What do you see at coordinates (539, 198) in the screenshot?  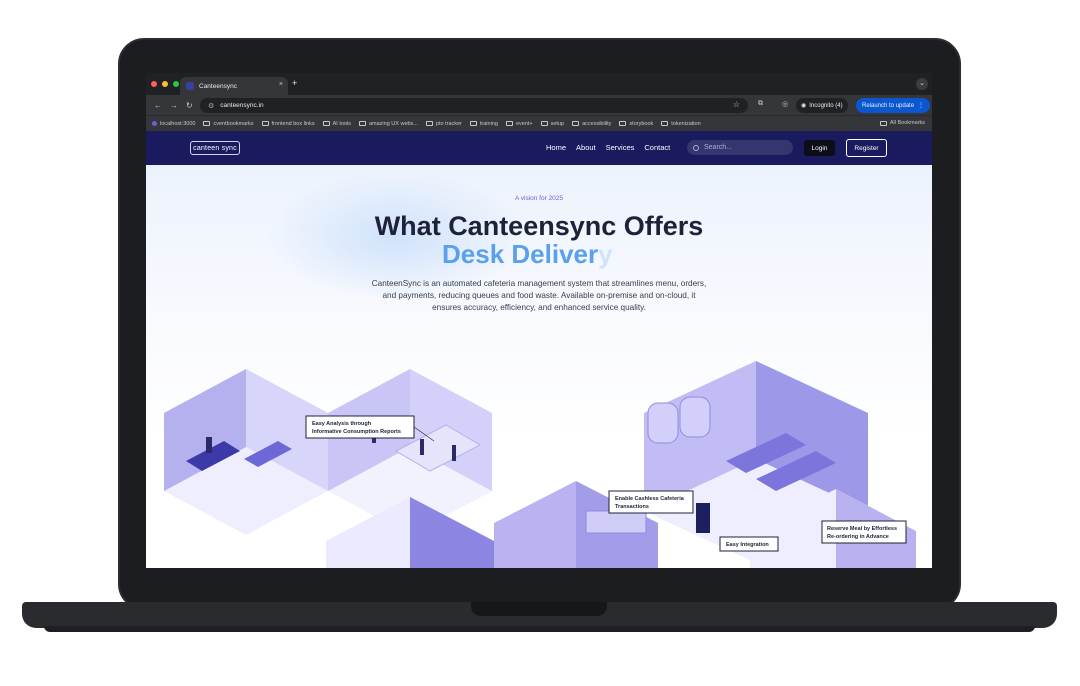 I see `hero-eyebrow: A vision for 2025` at bounding box center [539, 198].